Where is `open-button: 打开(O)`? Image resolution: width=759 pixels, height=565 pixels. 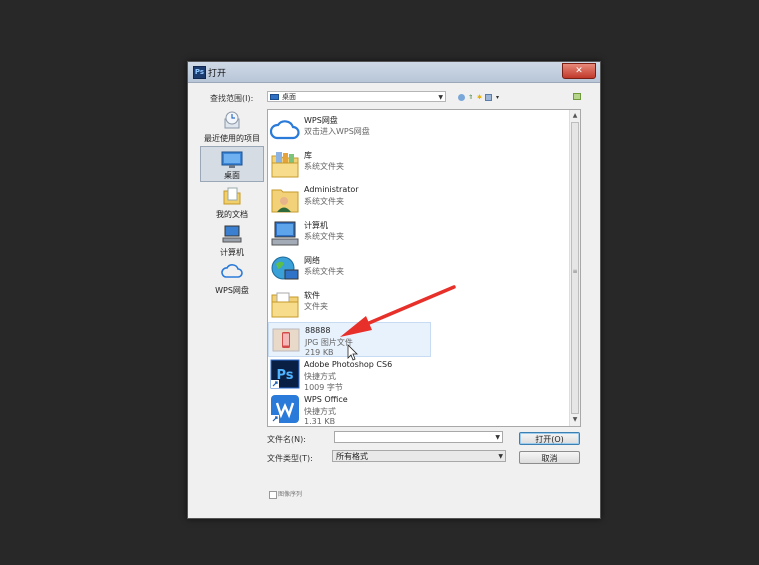
open-button: 打开(O) is located at coordinates (549, 438).